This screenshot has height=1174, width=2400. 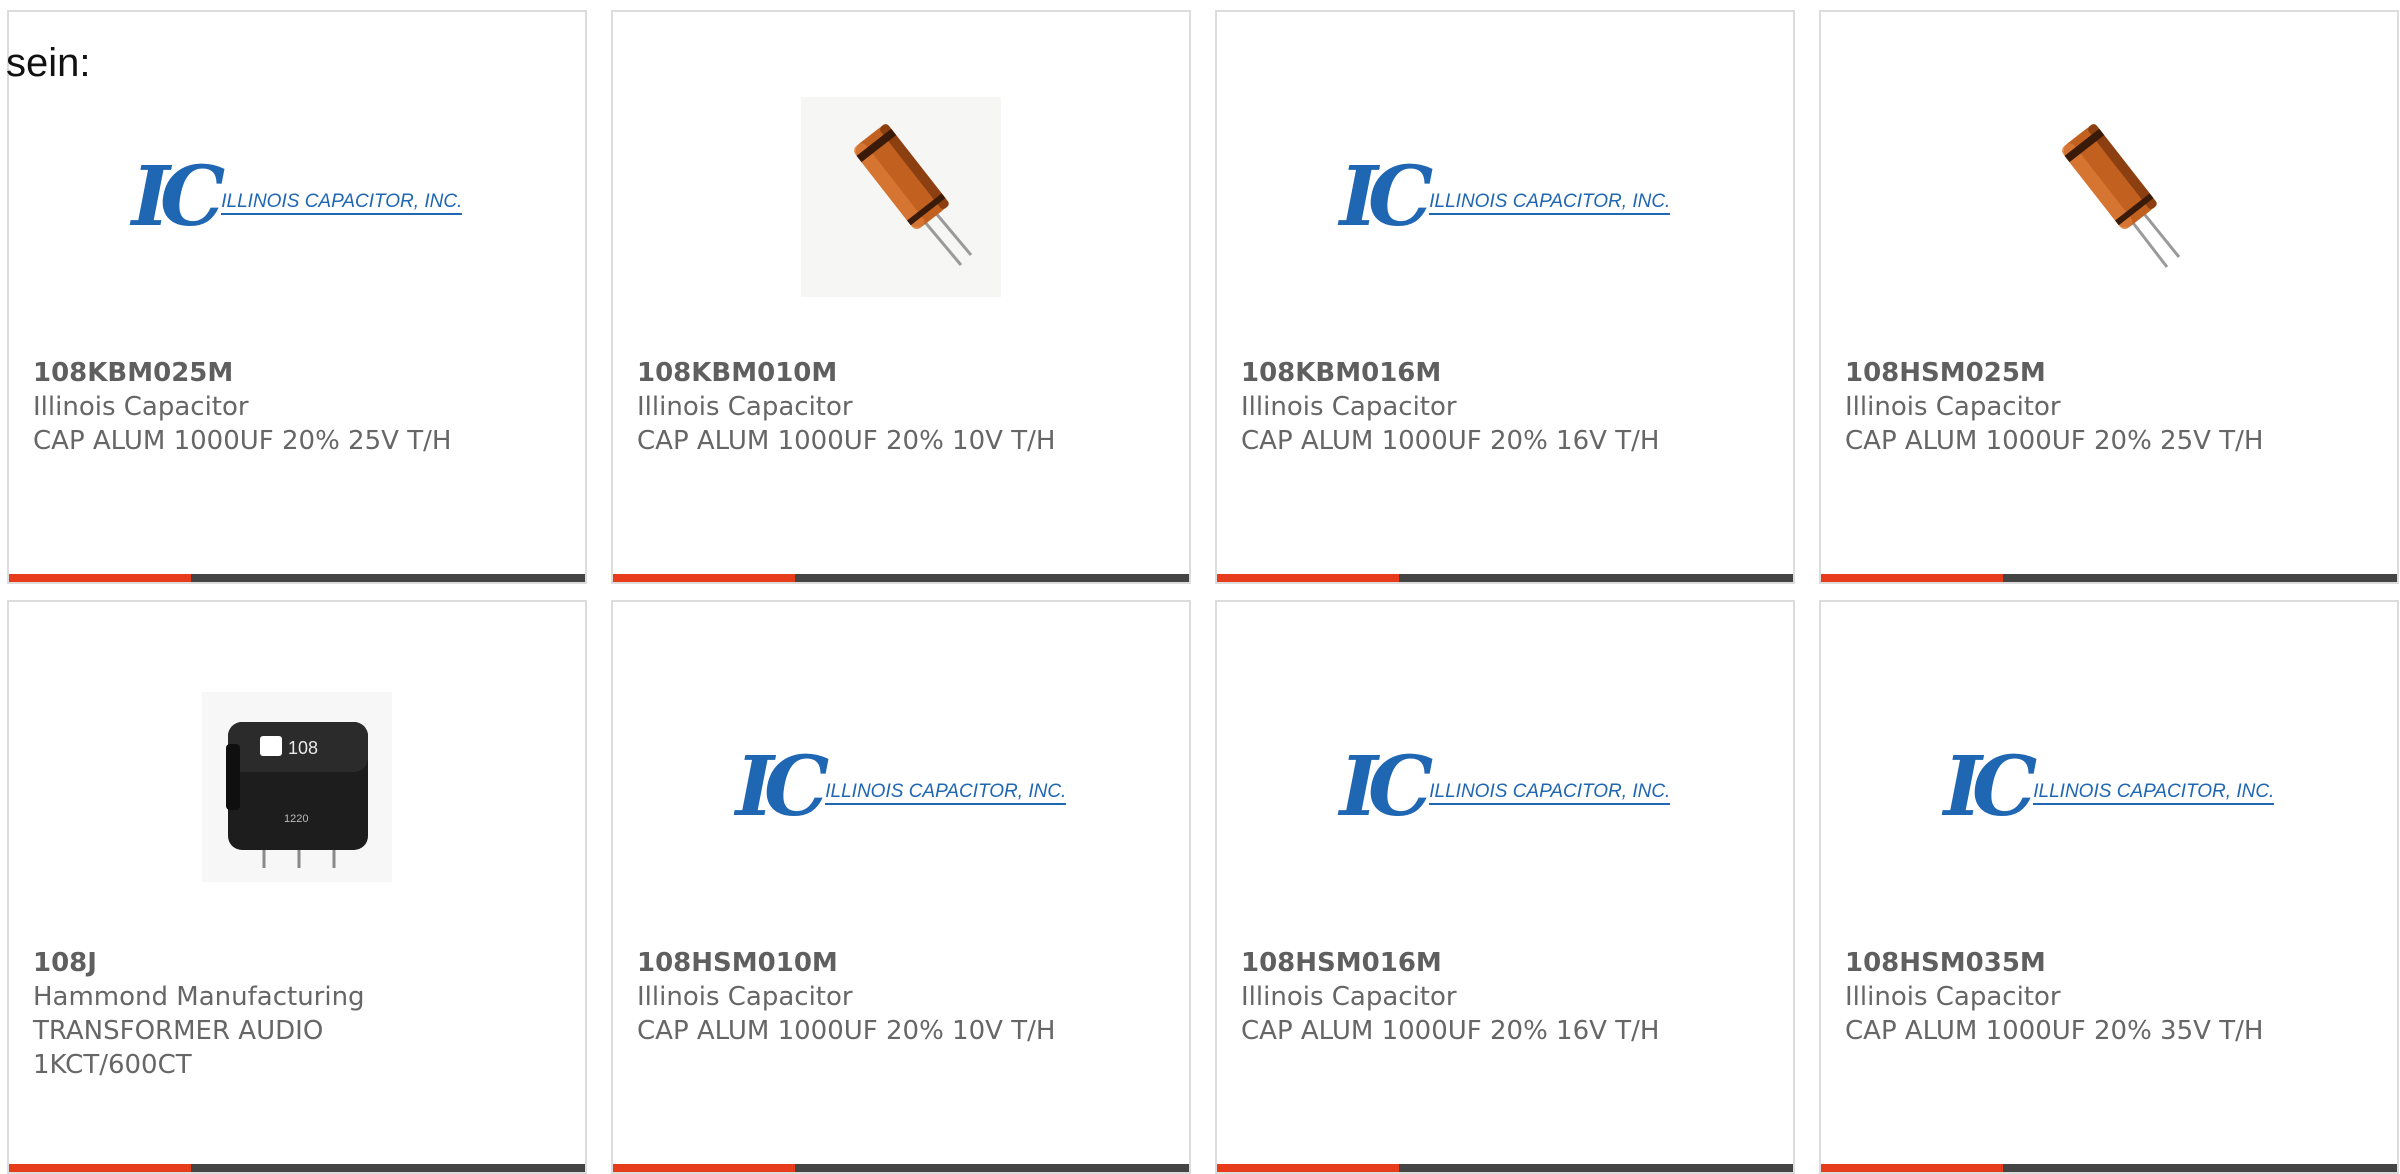 I want to click on svg-text: 108, so click(x=303, y=748).